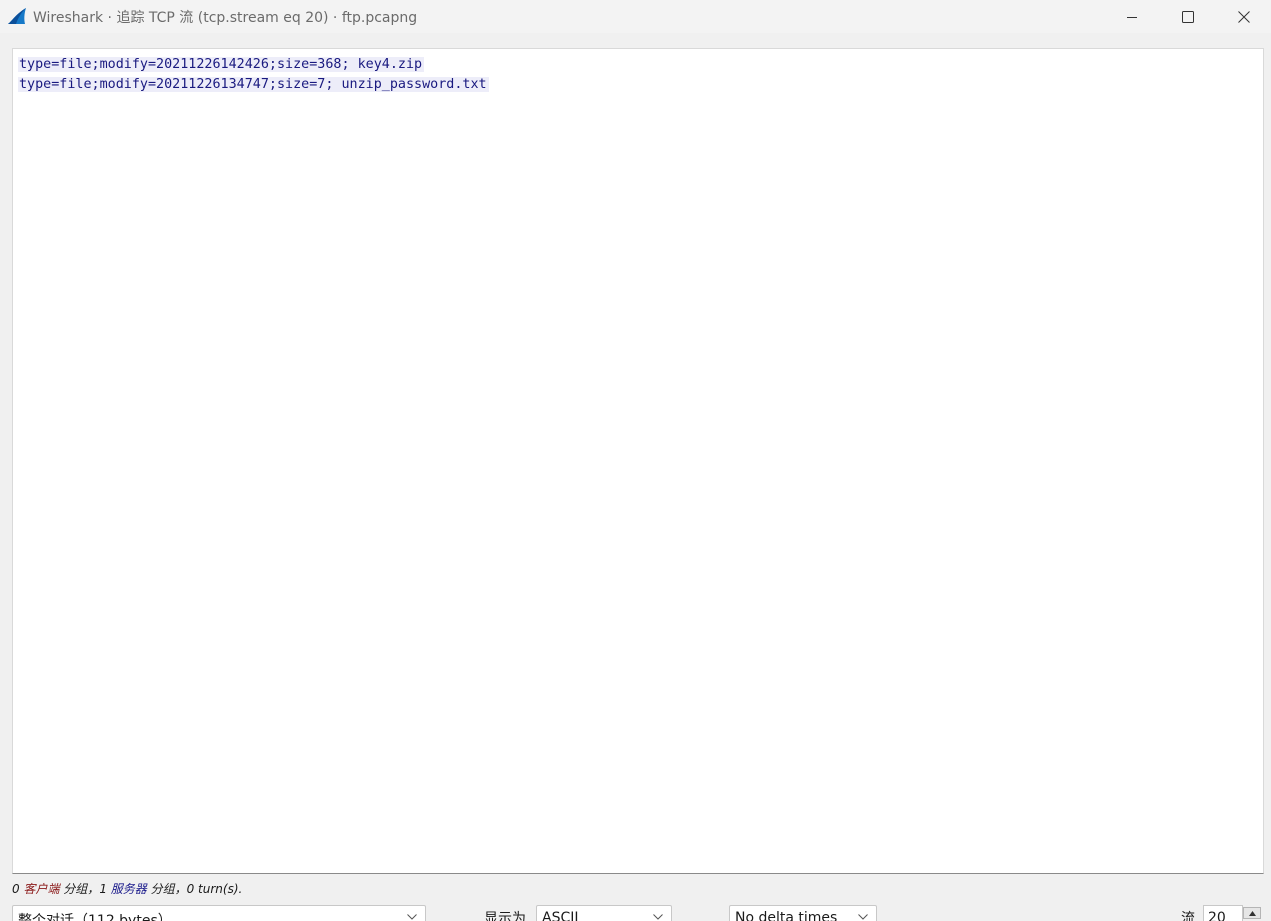 The width and height of the screenshot is (1271, 921). I want to click on show-as-label: 显示为, so click(505, 916).